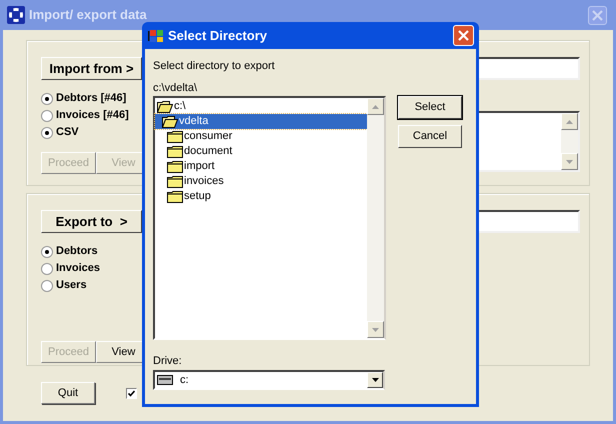 Image resolution: width=616 pixels, height=424 pixels. I want to click on option-label: Invoices, so click(78, 268).